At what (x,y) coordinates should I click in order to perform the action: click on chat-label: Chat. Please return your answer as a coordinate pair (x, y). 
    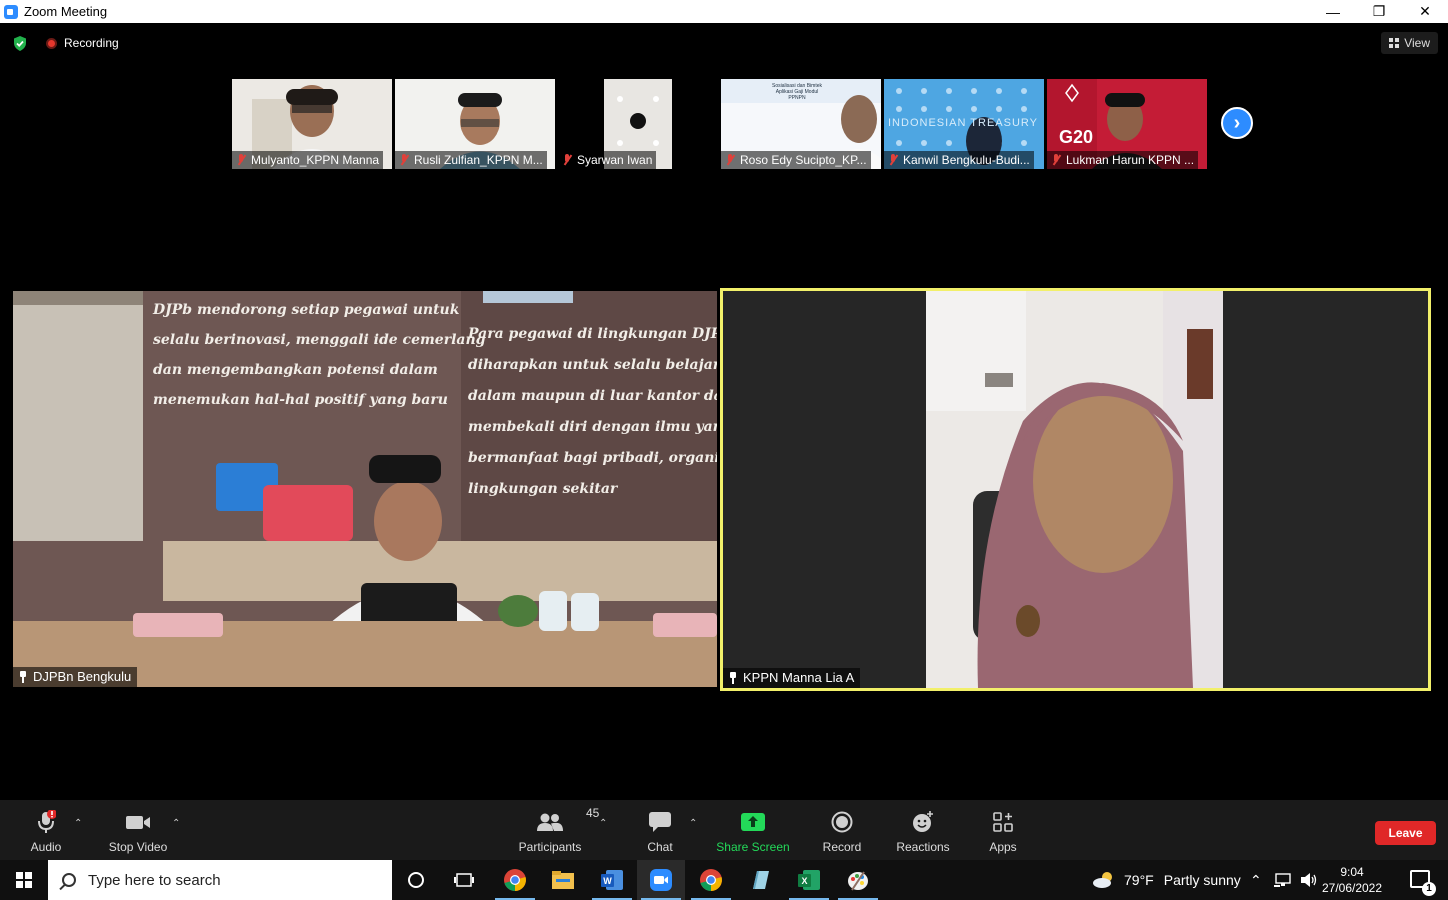
    Looking at the image, I should click on (660, 847).